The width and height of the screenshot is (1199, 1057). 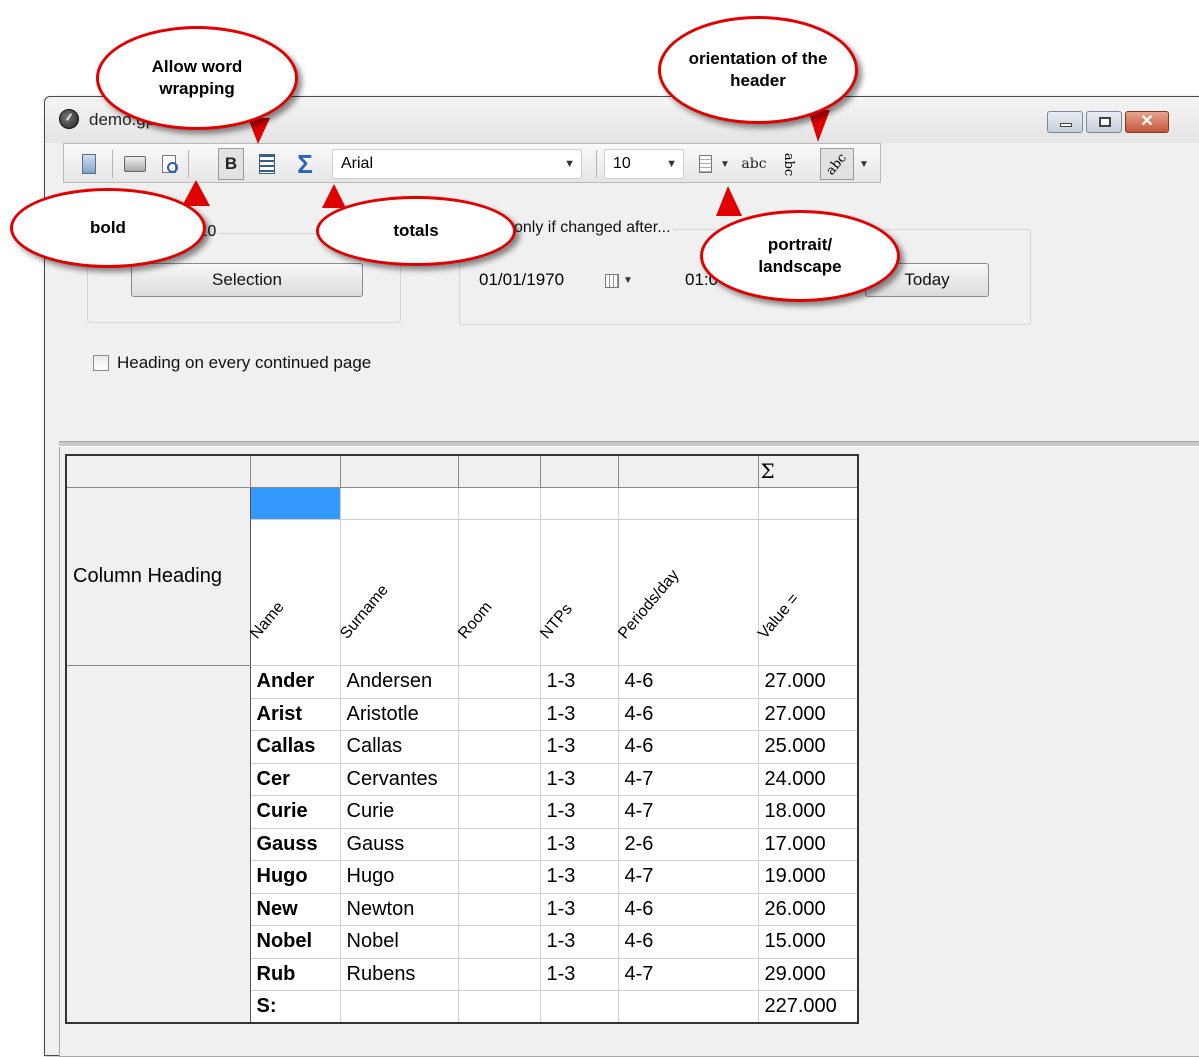 What do you see at coordinates (399, 714) in the screenshot?
I see `table-cell: Aristotle` at bounding box center [399, 714].